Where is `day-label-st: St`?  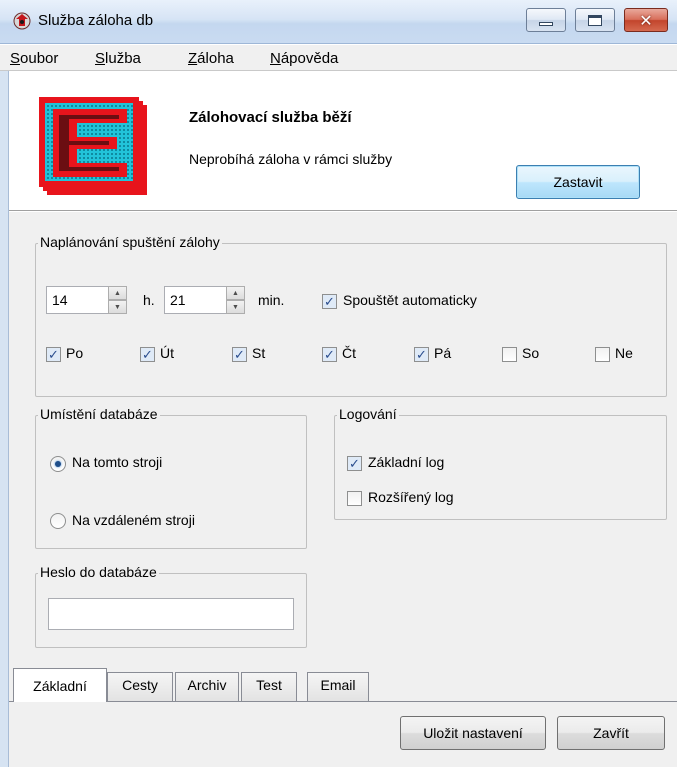
day-label-st: St is located at coordinates (259, 353).